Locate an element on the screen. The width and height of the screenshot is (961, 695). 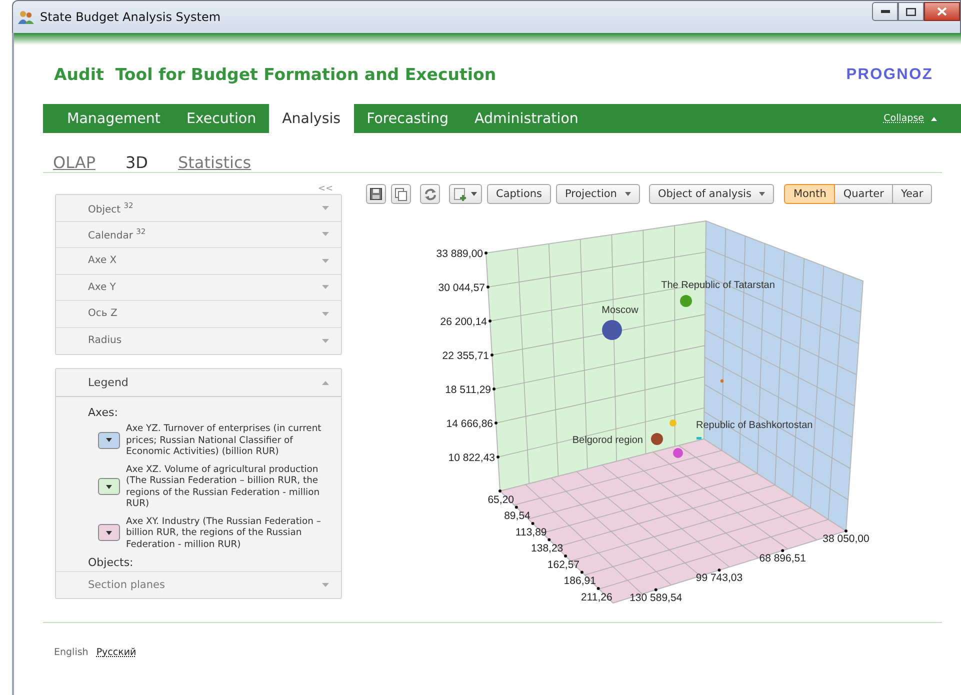
minimize-button is located at coordinates (885, 11).